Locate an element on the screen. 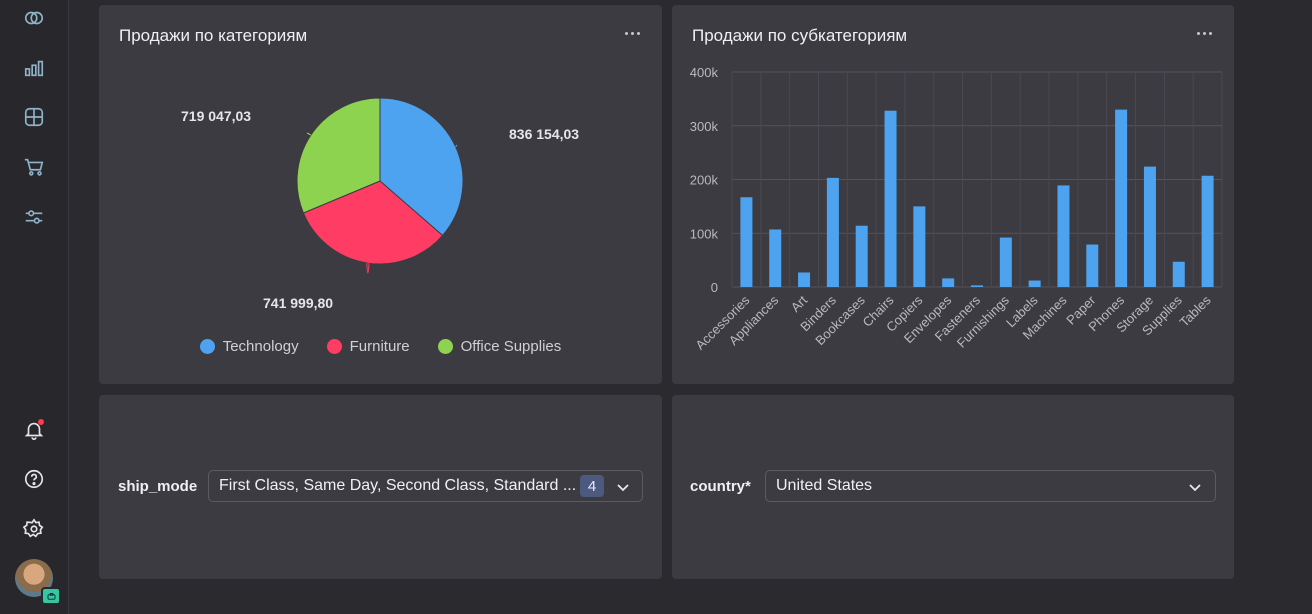 The width and height of the screenshot is (1312, 614). collections-icon is located at coordinates (34, 18).